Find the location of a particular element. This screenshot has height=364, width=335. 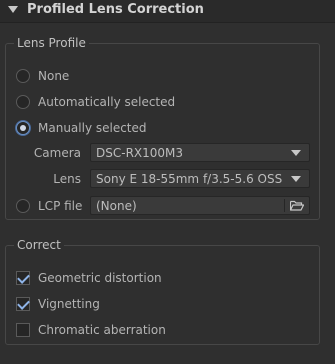

camera-label: Camera is located at coordinates (57, 153).